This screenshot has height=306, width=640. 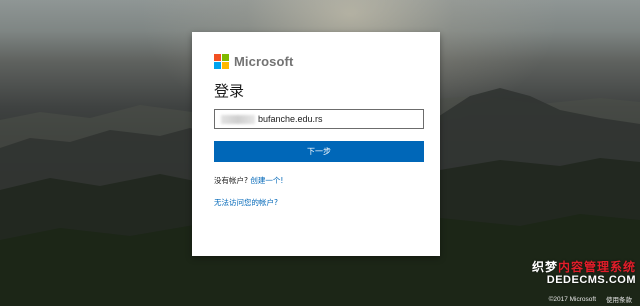 I want to click on page-title: 登录, so click(x=229, y=91).